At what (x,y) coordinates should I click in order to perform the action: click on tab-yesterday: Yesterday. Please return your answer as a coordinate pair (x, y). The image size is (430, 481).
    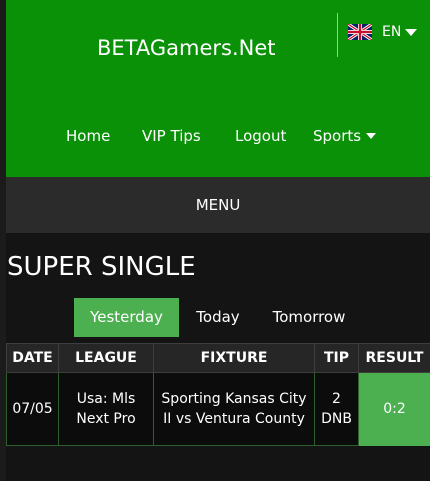
    Looking at the image, I should click on (126, 317).